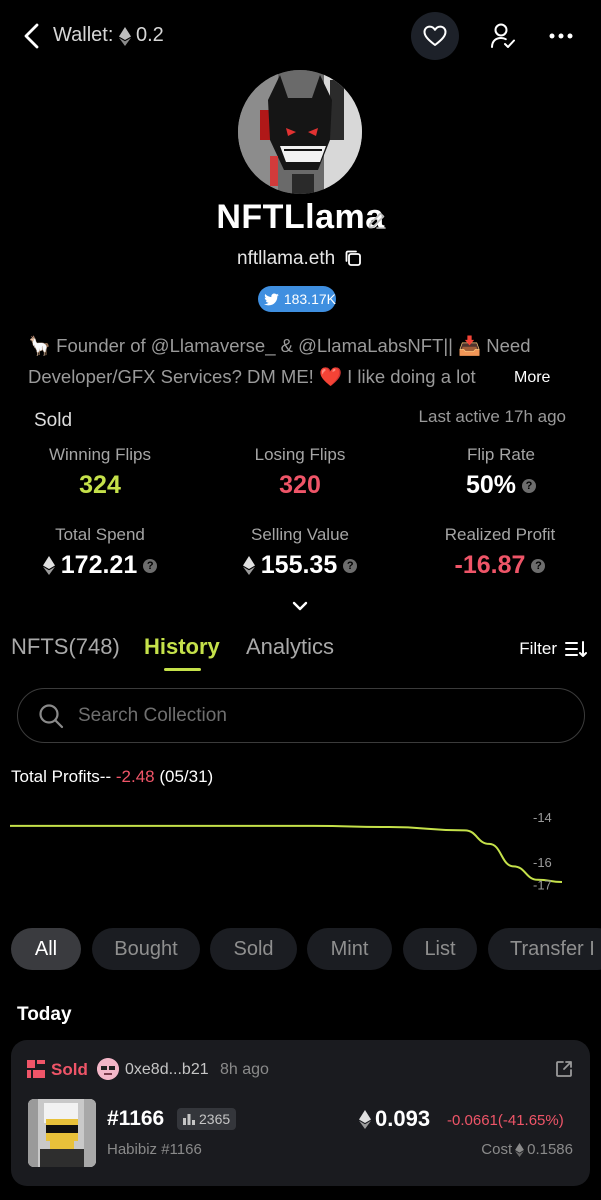 The image size is (601, 1200). What do you see at coordinates (576, 649) in the screenshot?
I see `filter-icon` at bounding box center [576, 649].